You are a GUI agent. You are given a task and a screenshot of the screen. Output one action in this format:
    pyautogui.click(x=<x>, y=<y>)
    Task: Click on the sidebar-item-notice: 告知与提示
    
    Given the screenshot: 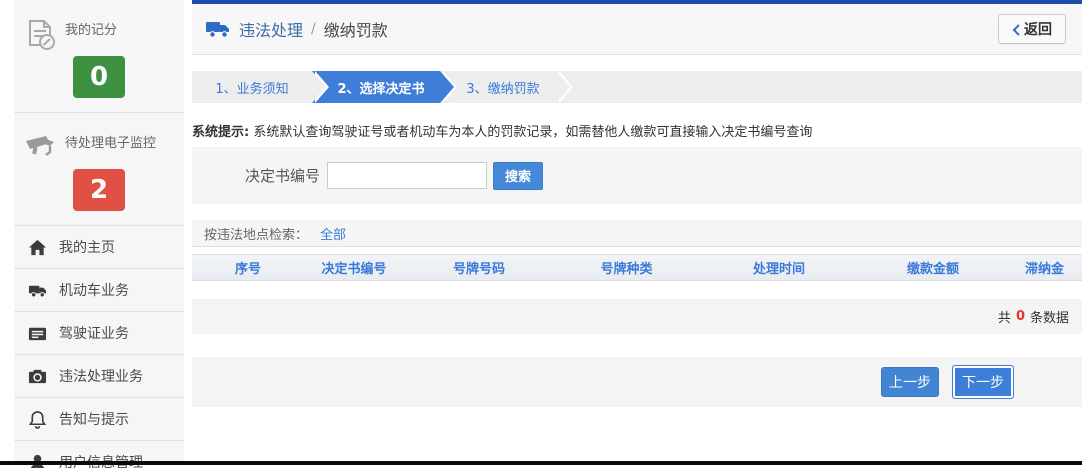 What is the action you would take?
    pyautogui.click(x=99, y=419)
    